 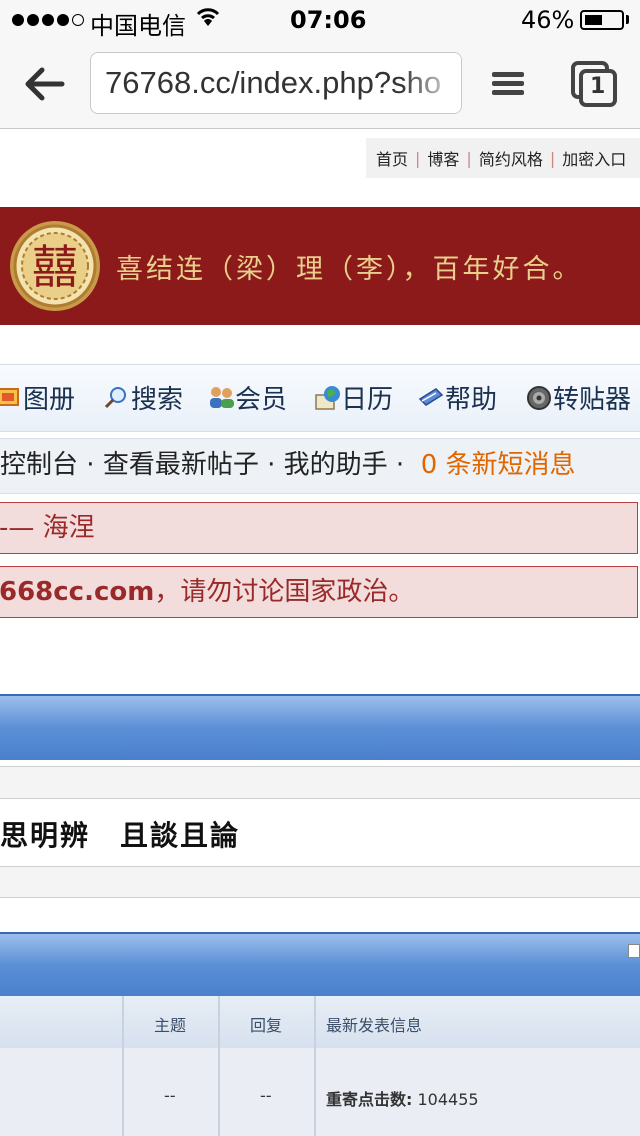 What do you see at coordinates (37, 397) in the screenshot?
I see `menu-item-album: 图册` at bounding box center [37, 397].